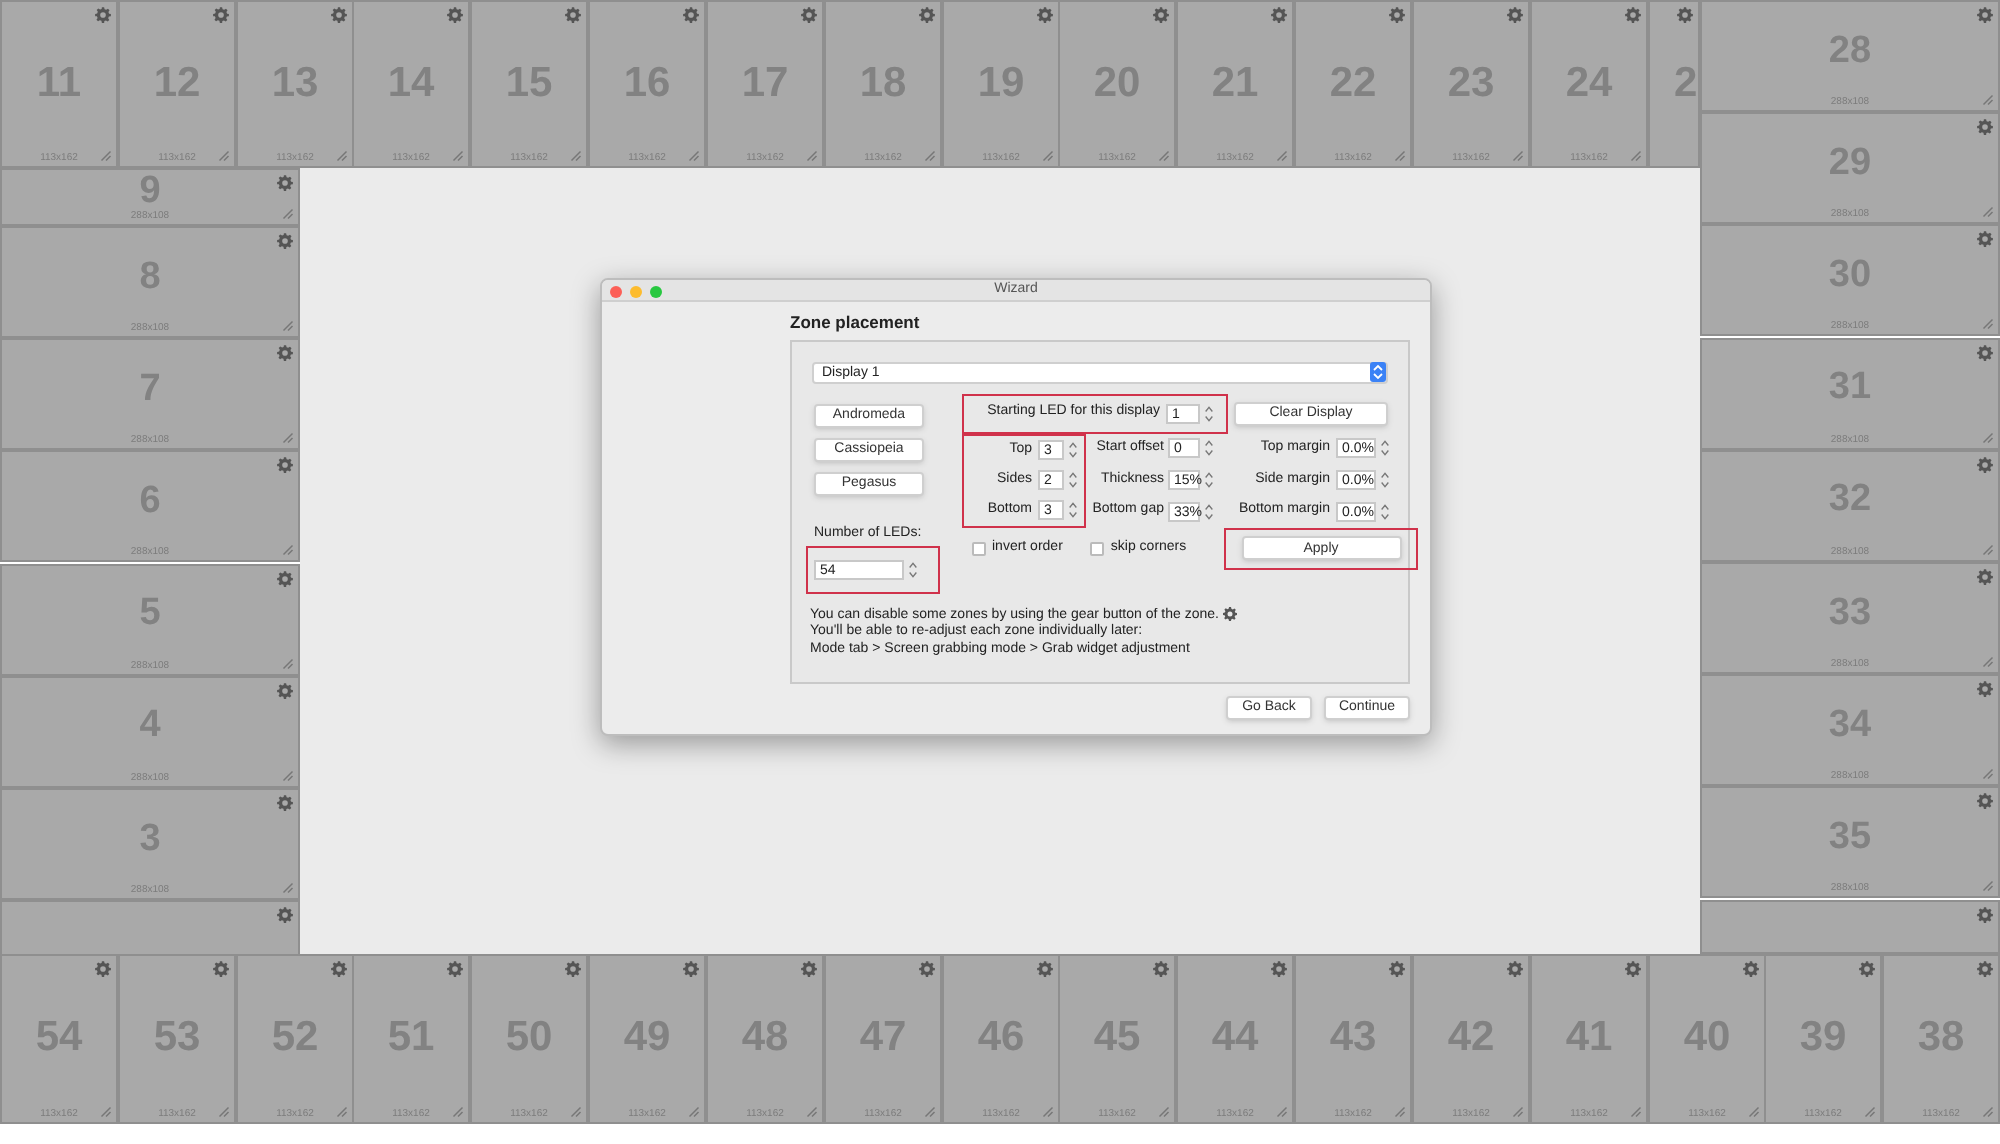 The width and height of the screenshot is (2000, 1144). What do you see at coordinates (656, 292) in the screenshot?
I see `maximize-icon` at bounding box center [656, 292].